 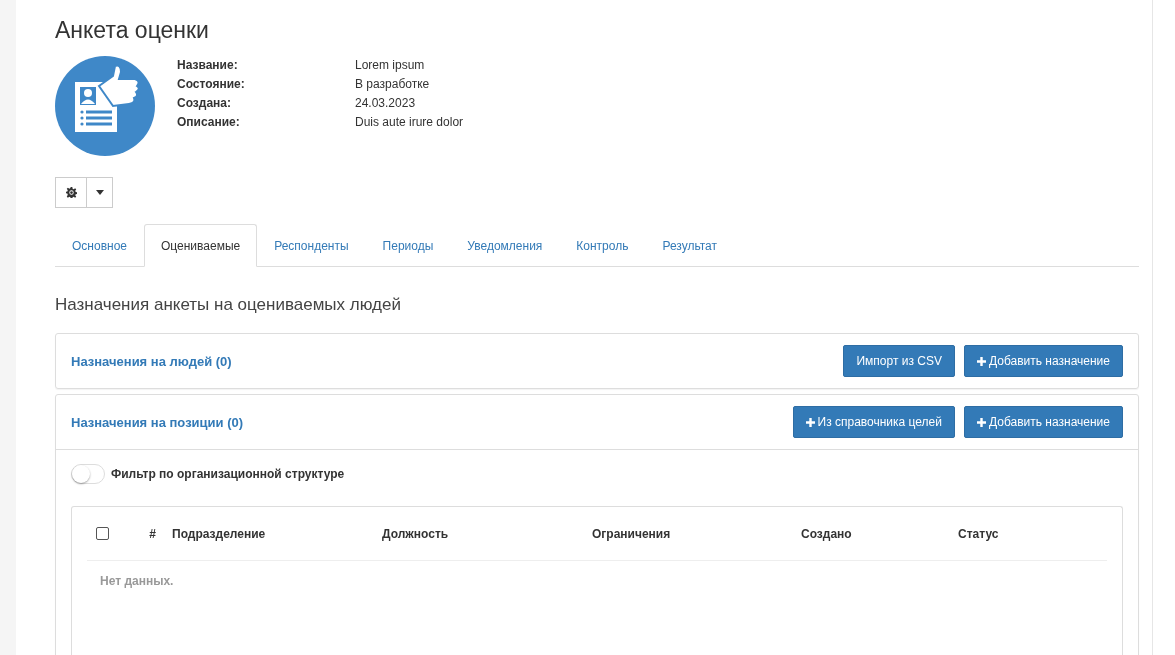 What do you see at coordinates (602, 245) in the screenshot?
I see `tab: Контроль` at bounding box center [602, 245].